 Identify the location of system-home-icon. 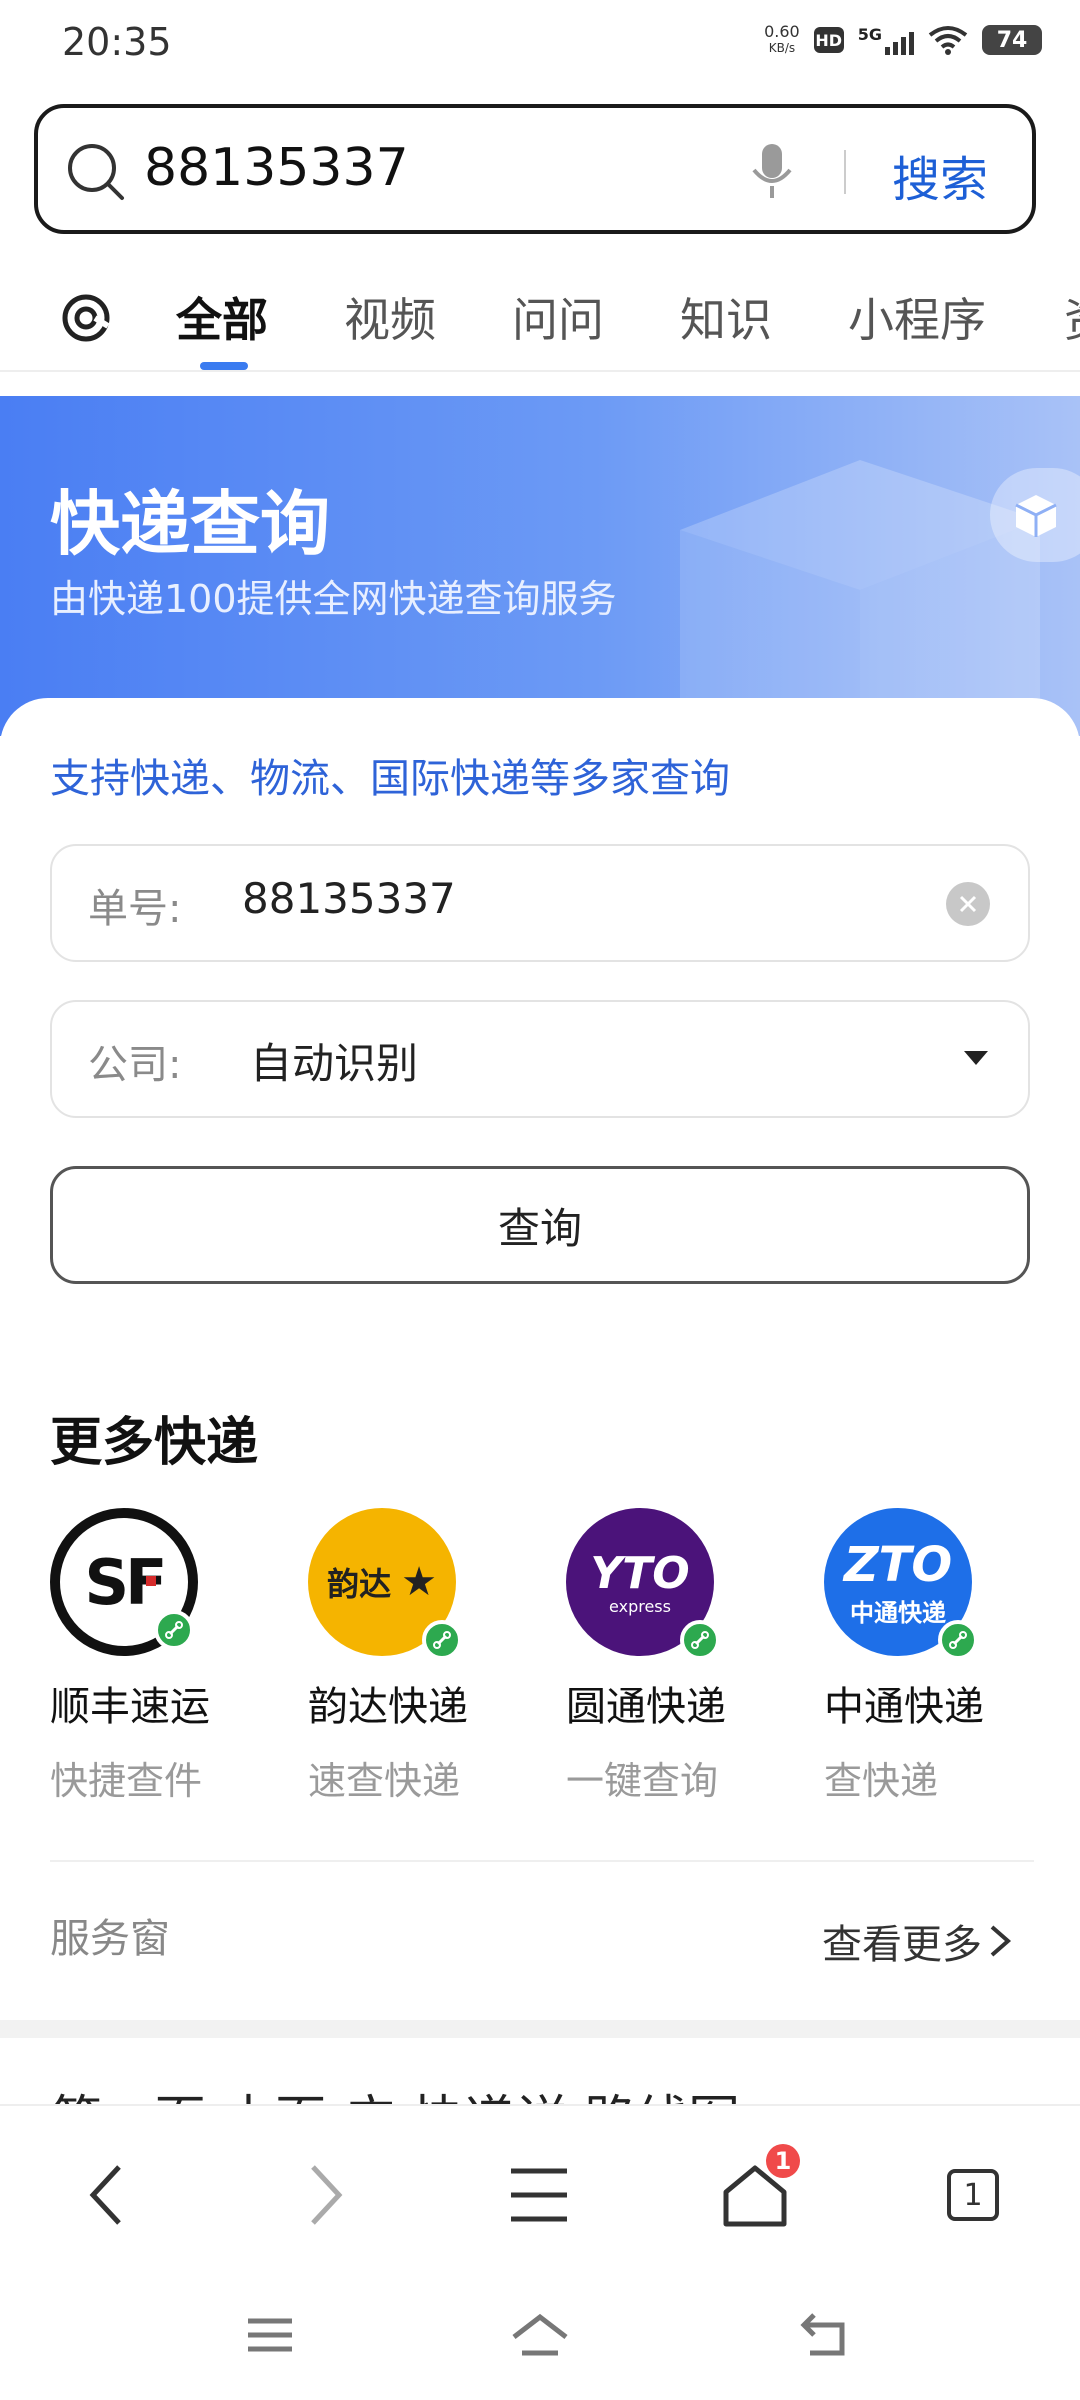
(540, 2334).